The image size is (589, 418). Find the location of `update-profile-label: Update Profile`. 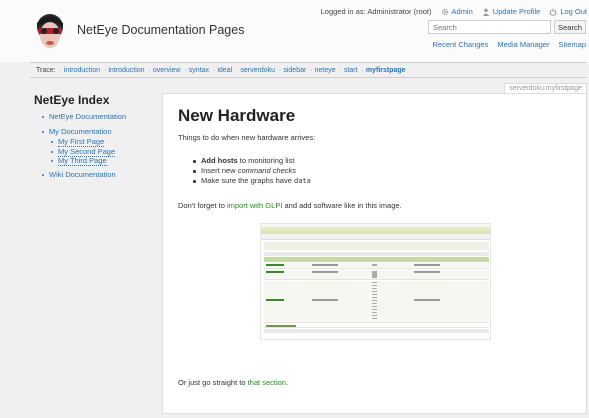

update-profile-label: Update Profile is located at coordinates (516, 11).